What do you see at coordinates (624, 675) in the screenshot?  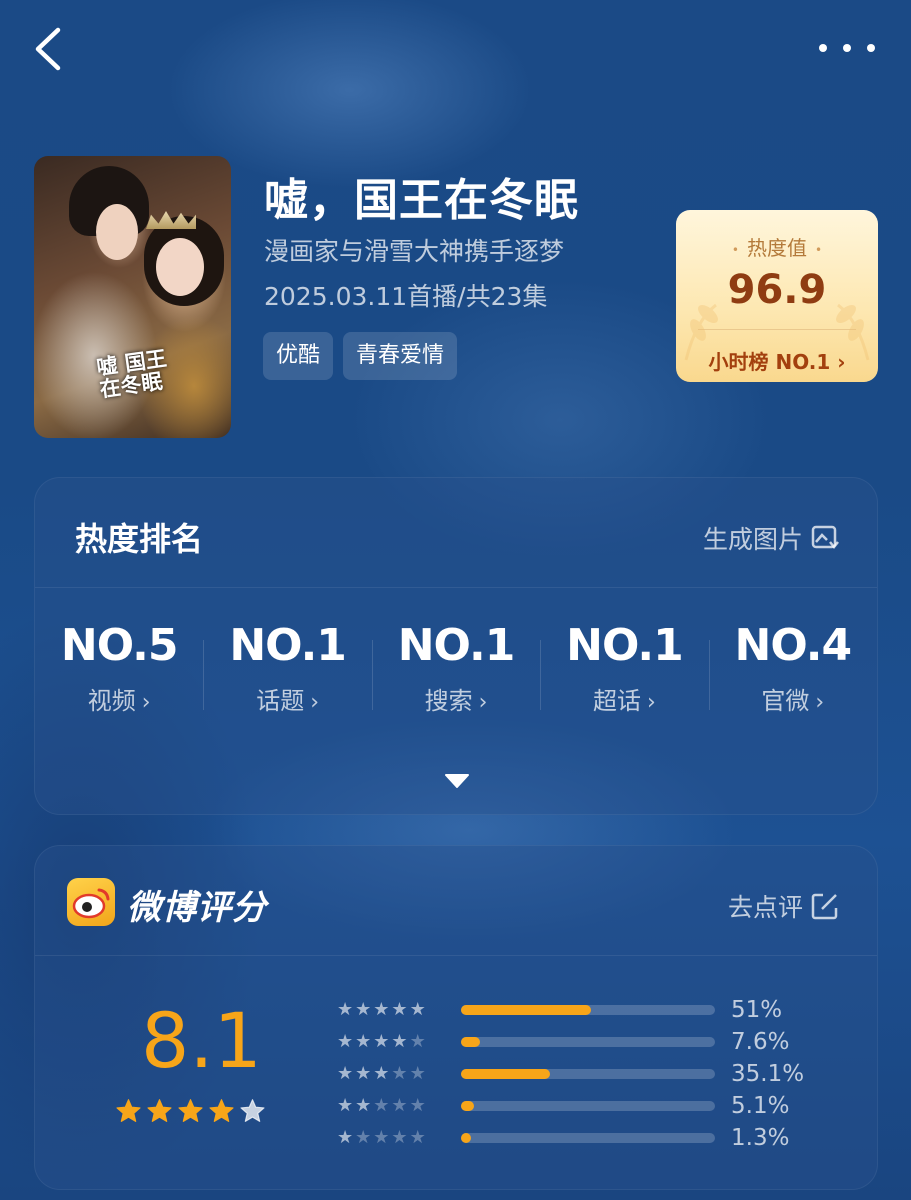 I see `rank-supertopic: NO.1 超话 ›` at bounding box center [624, 675].